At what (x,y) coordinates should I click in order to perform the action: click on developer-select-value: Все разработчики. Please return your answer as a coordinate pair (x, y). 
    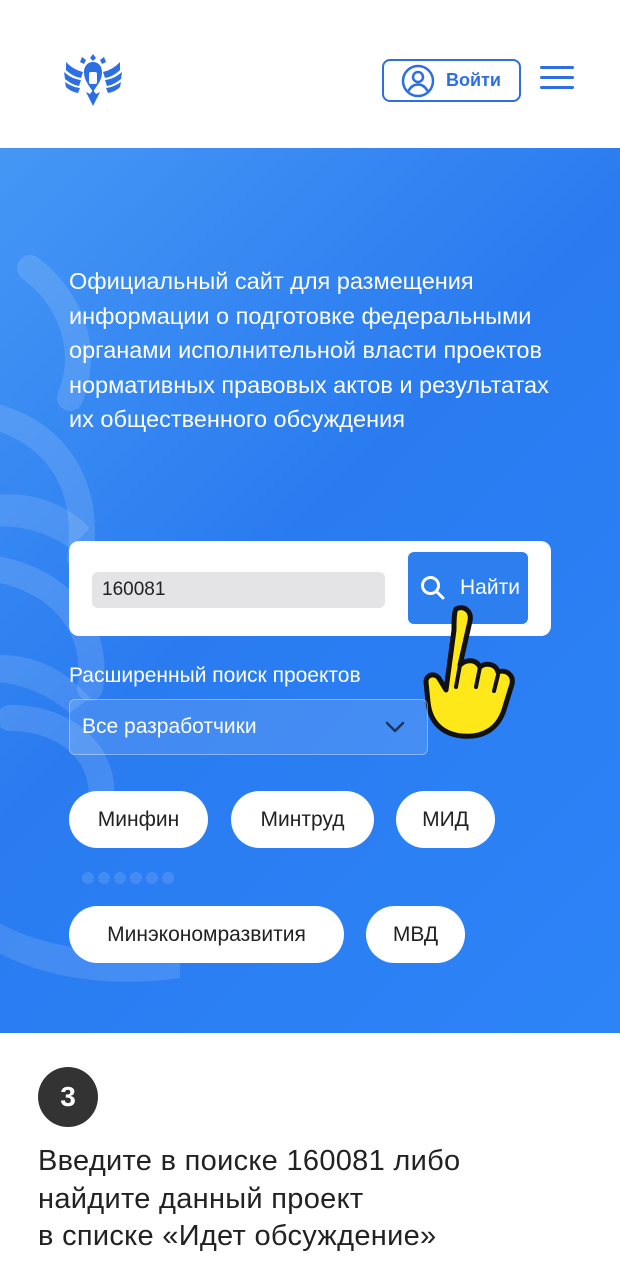
    Looking at the image, I should click on (169, 726).